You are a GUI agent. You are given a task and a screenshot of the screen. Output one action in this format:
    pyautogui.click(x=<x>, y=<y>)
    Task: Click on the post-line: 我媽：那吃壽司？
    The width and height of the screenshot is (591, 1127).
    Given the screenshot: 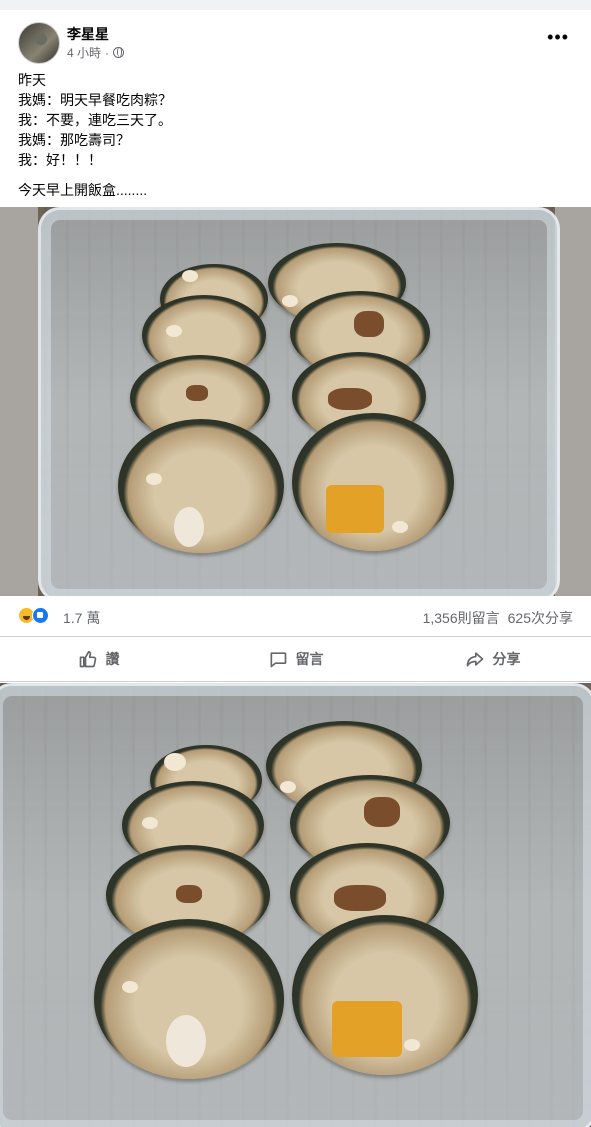 What is the action you would take?
    pyautogui.click(x=74, y=140)
    